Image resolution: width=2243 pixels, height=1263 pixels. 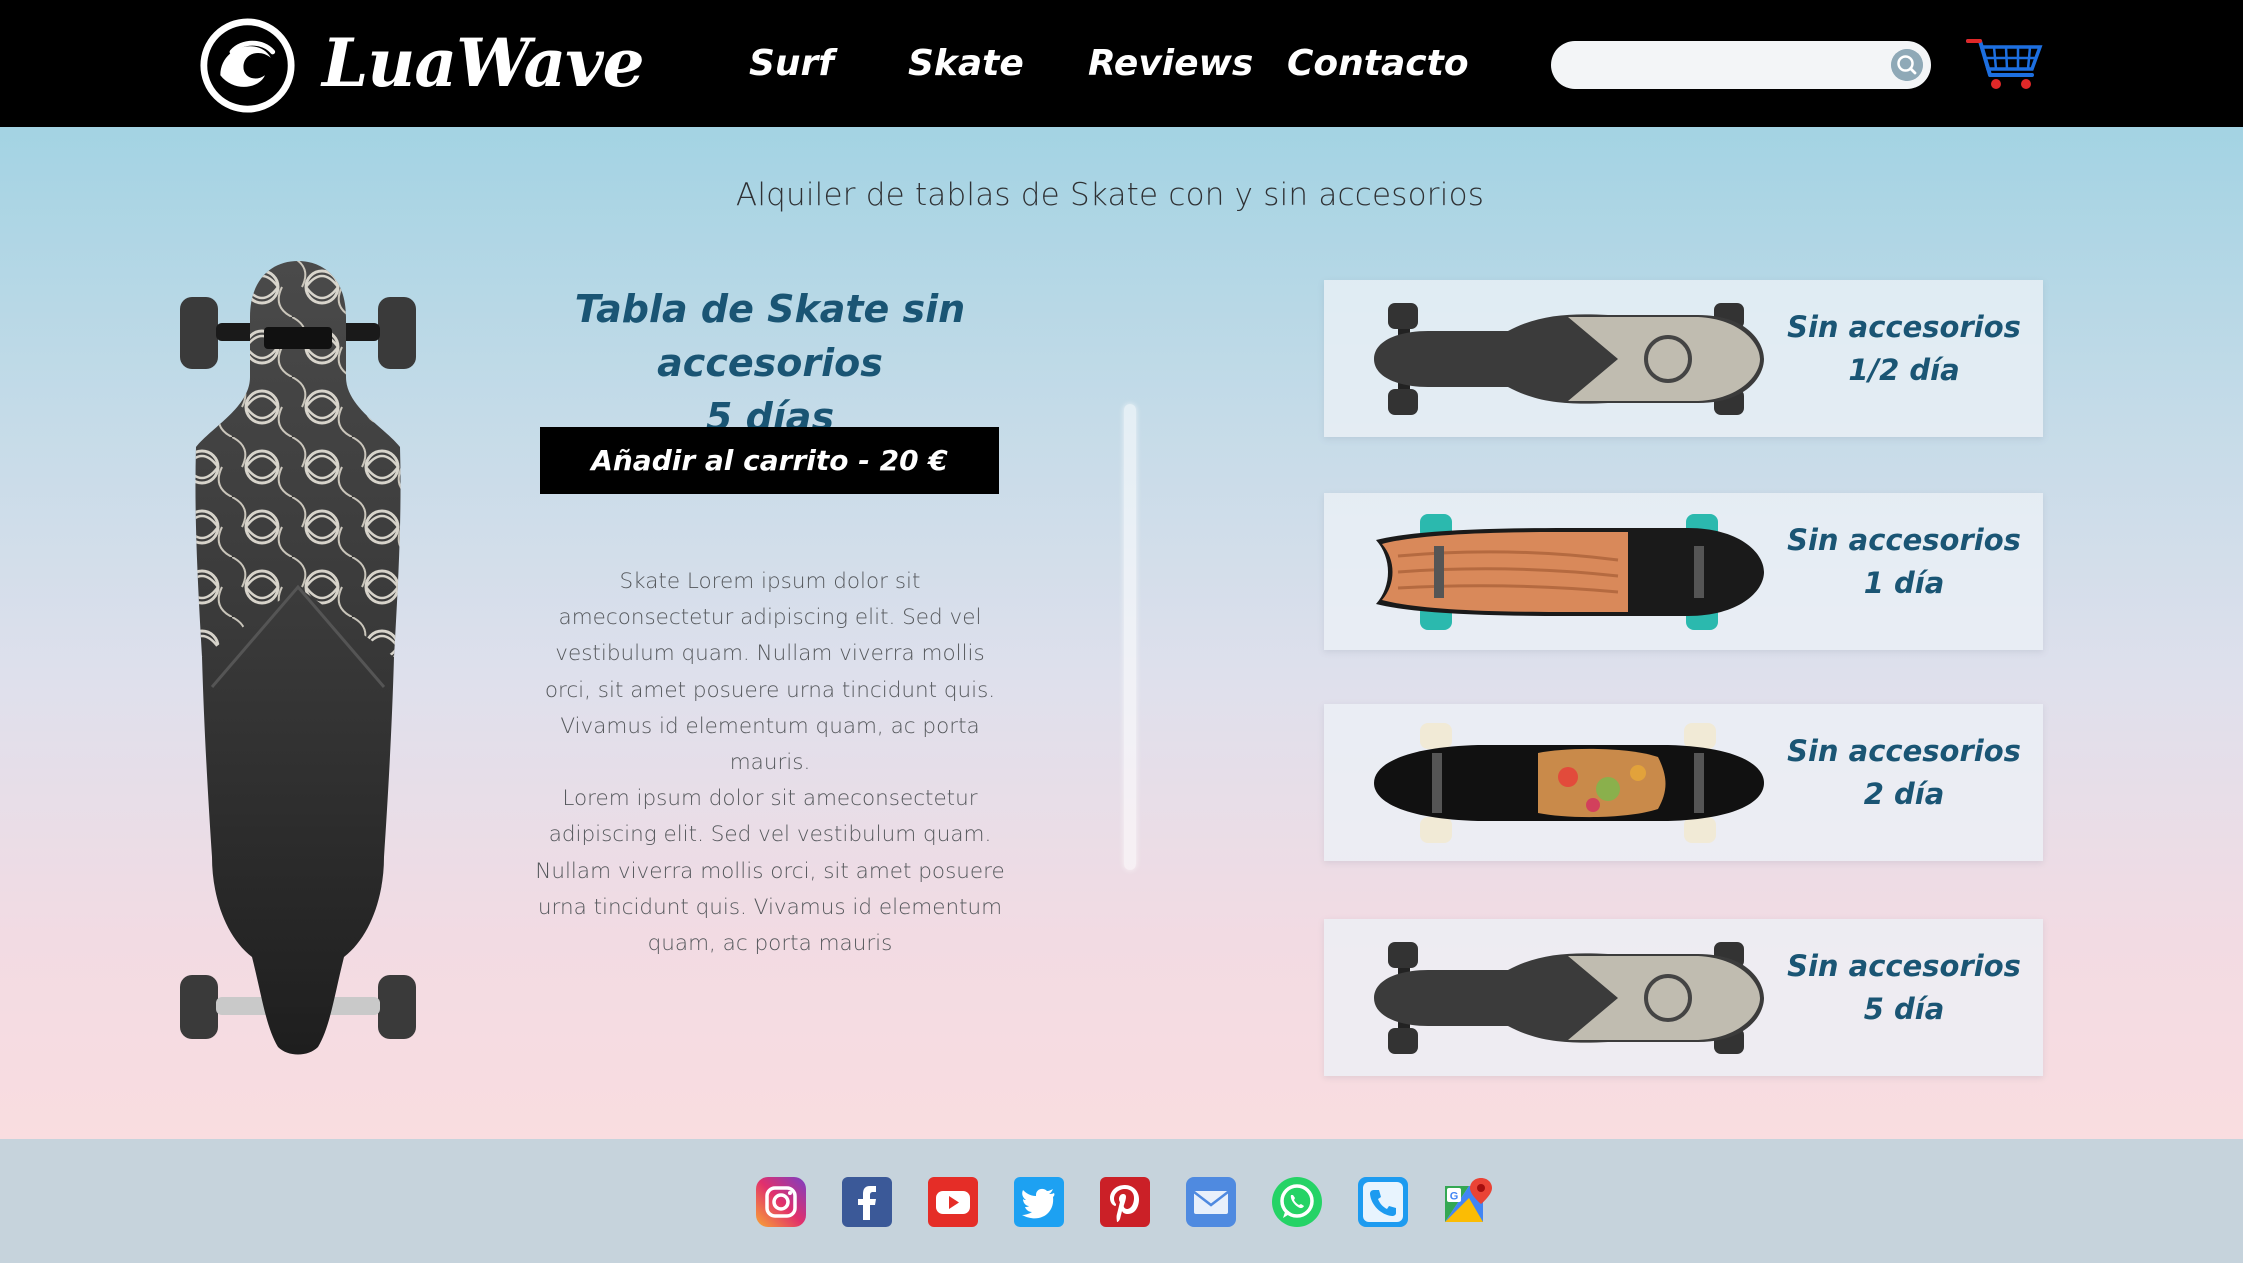 I want to click on whatsapp-icon, so click(x=1297, y=1202).